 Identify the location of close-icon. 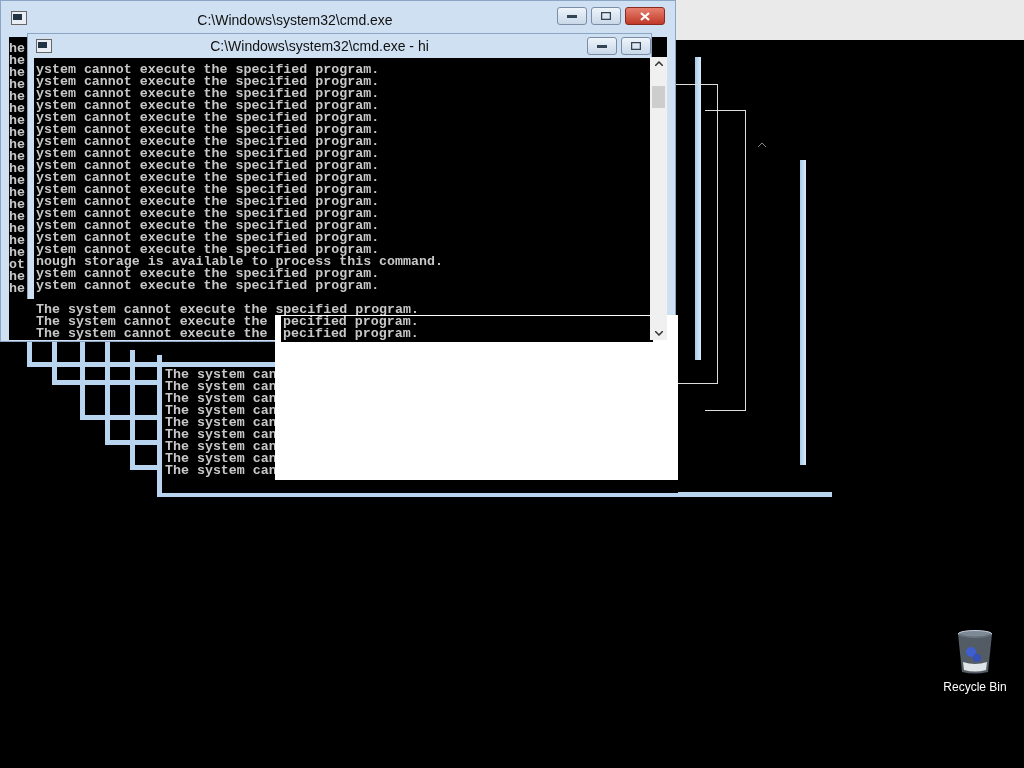
(645, 16).